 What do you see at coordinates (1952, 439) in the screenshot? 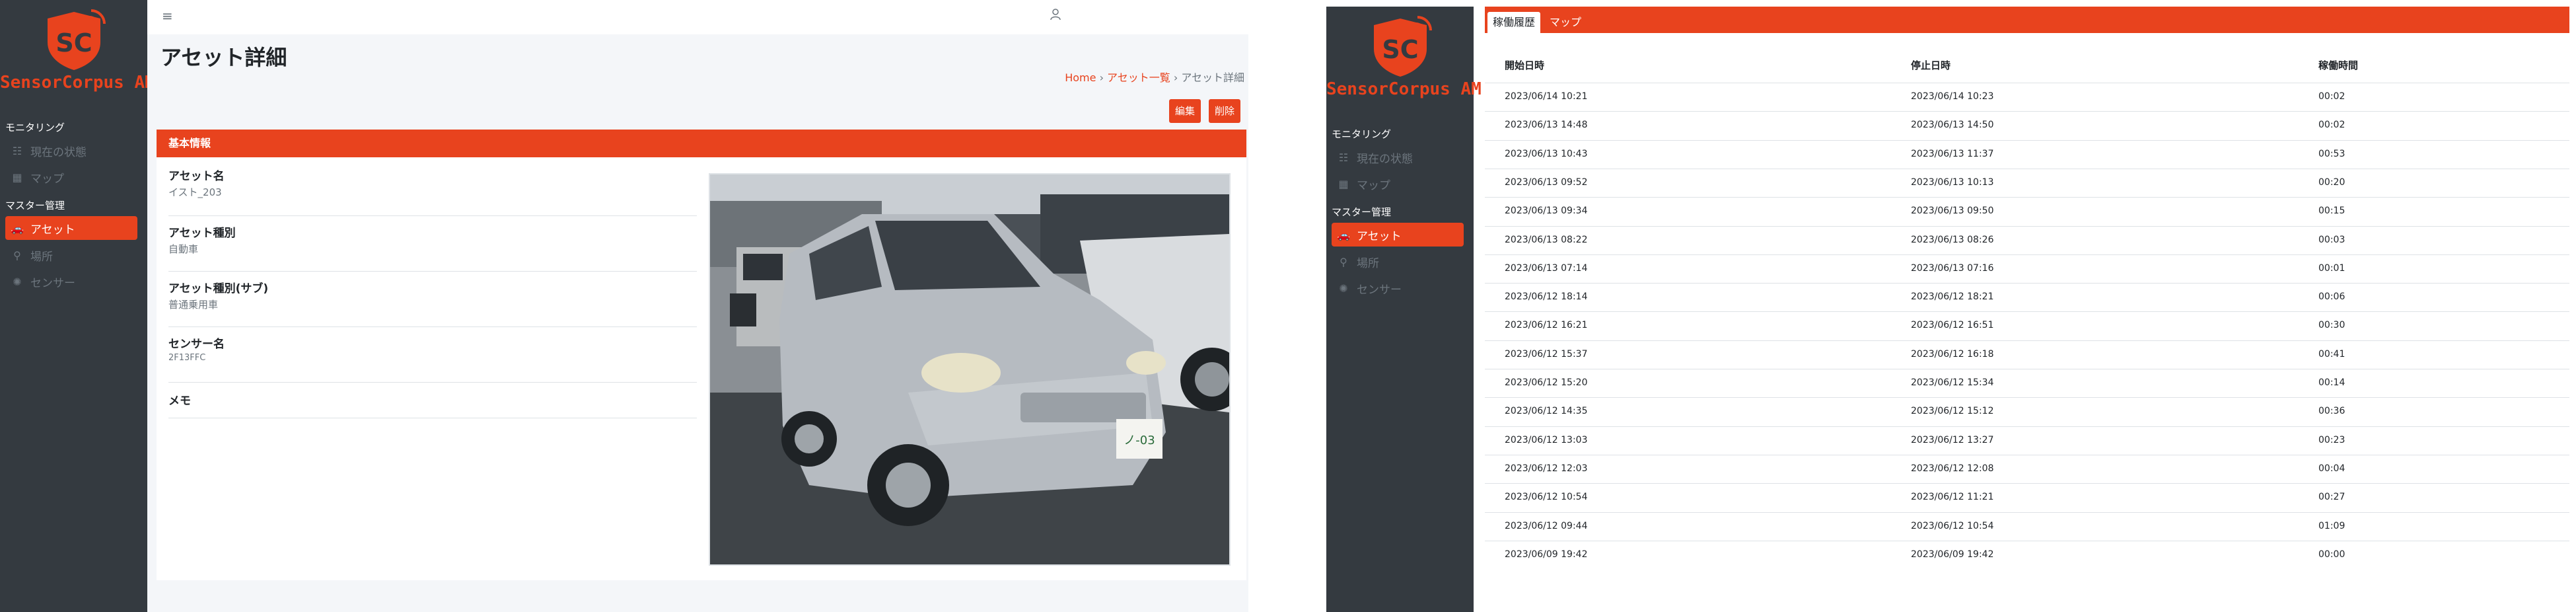
I see `cell-stop: 2023/06/12 13:27` at bounding box center [1952, 439].